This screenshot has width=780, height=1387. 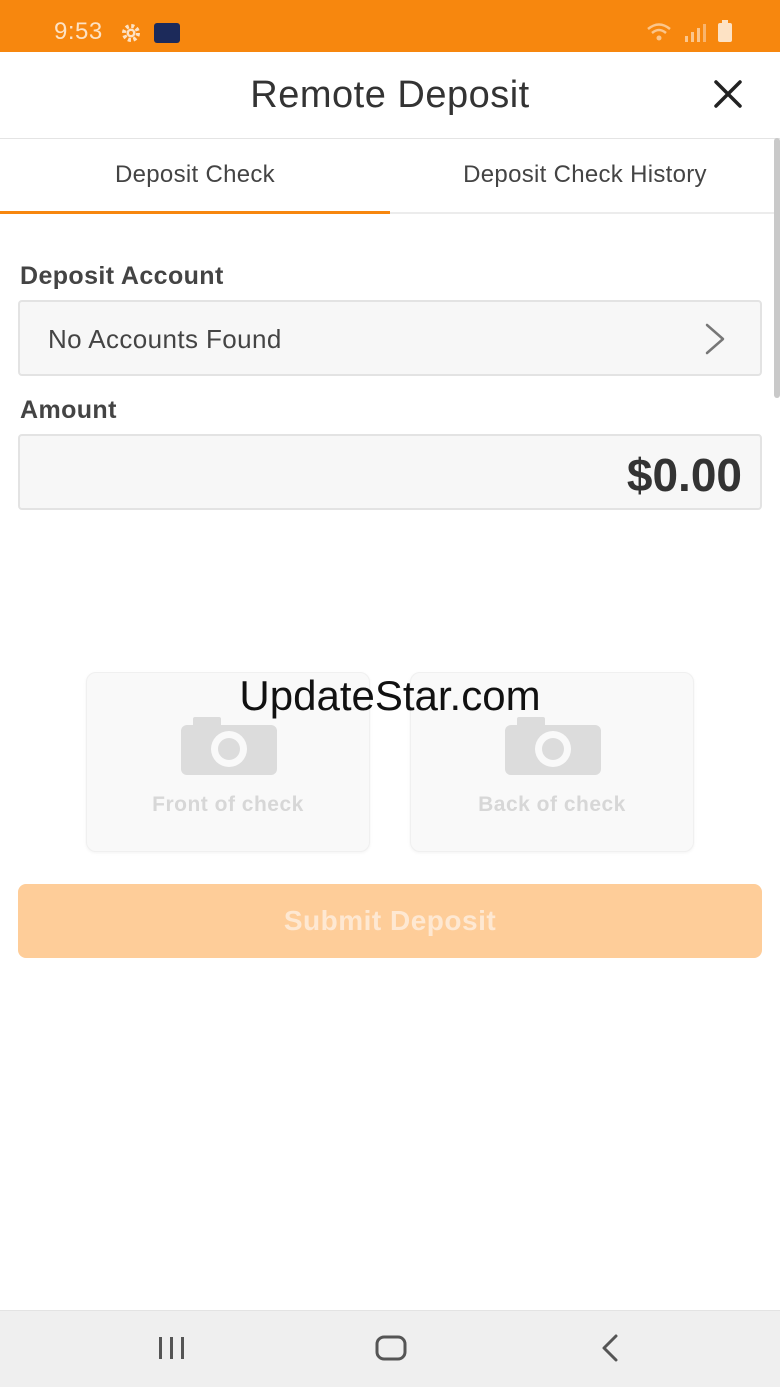 I want to click on tab-deposit-check: Deposit Check, so click(x=195, y=176).